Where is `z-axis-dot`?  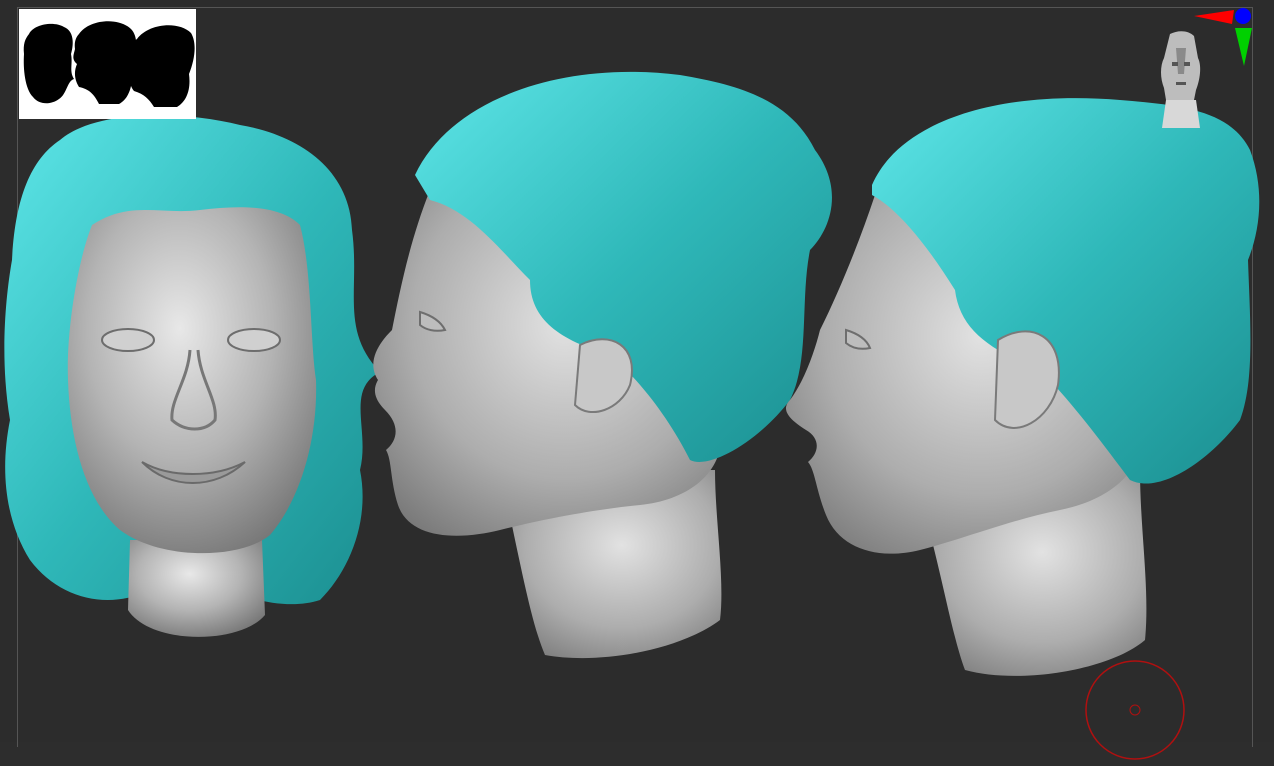 z-axis-dot is located at coordinates (1243, 16).